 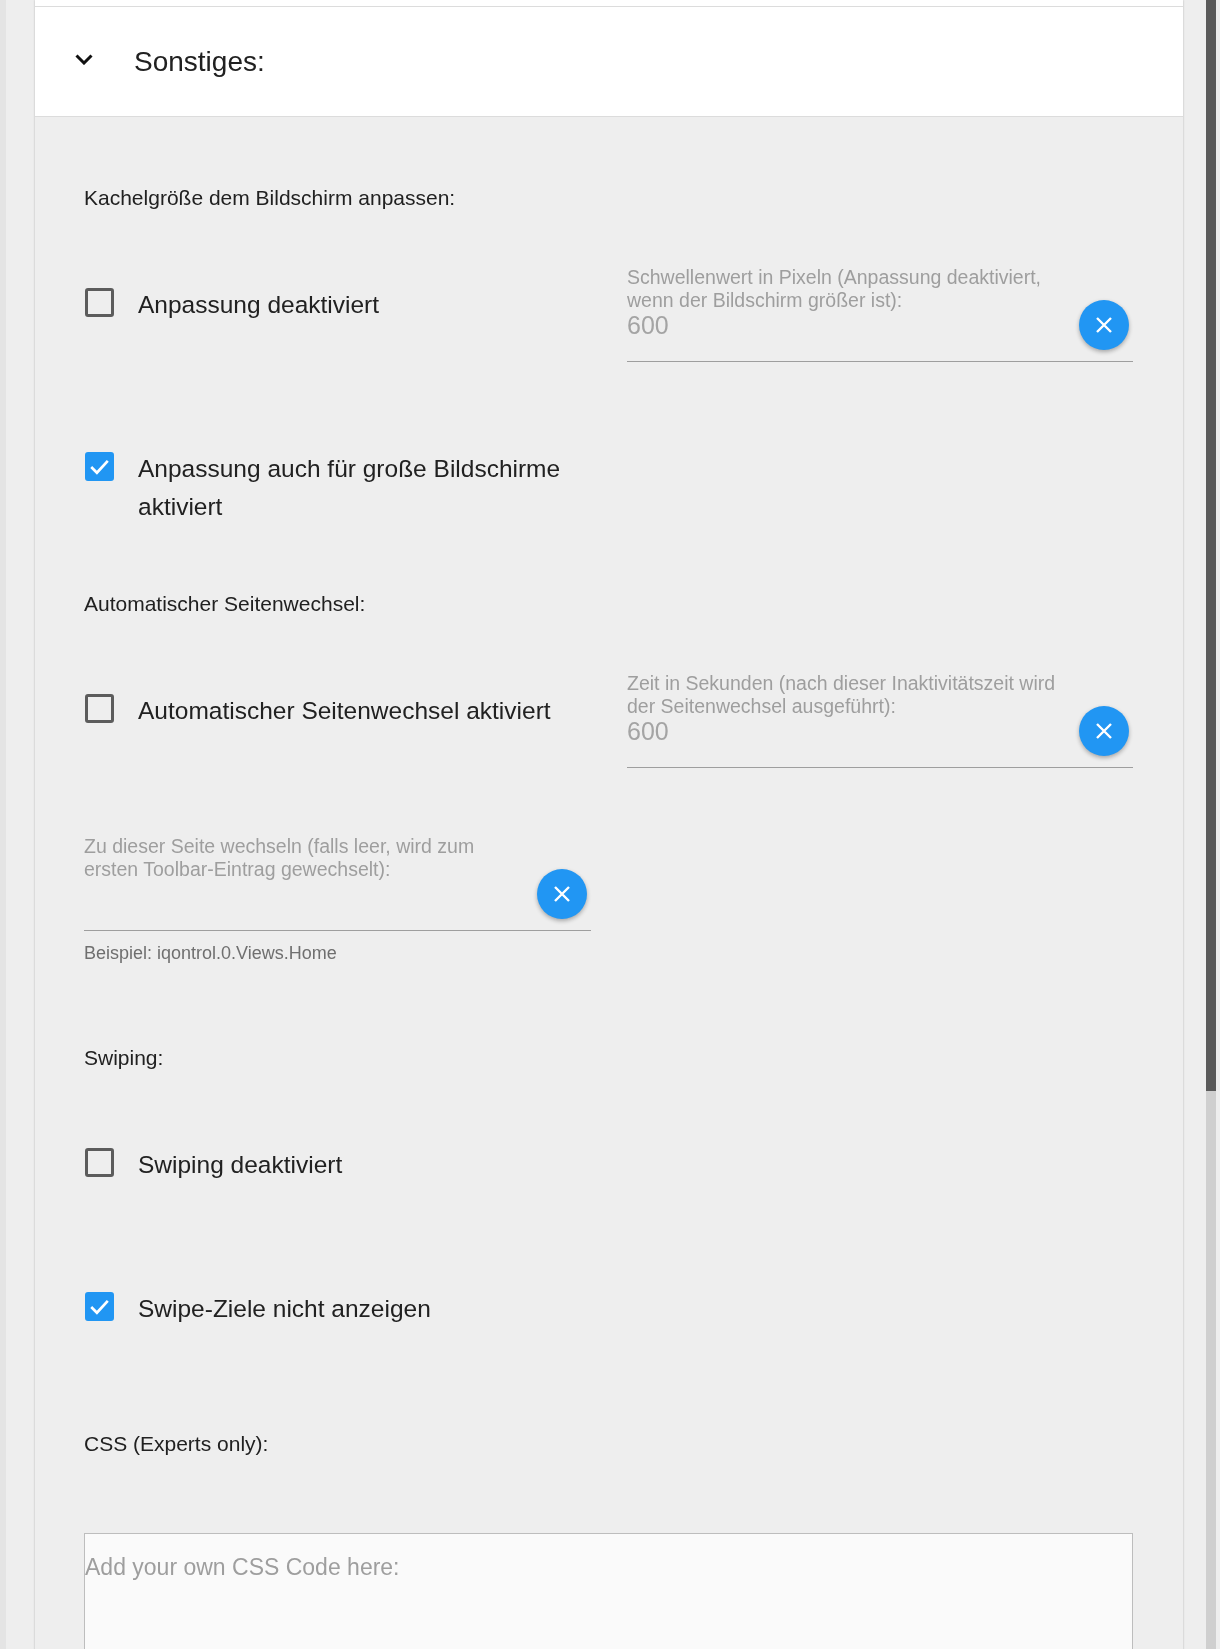 What do you see at coordinates (835, 289) in the screenshot?
I see `field-label: Schwellenwert in Pixeln (Anpassung deaktiviert, wenn der Bildschirm größer ist):` at bounding box center [835, 289].